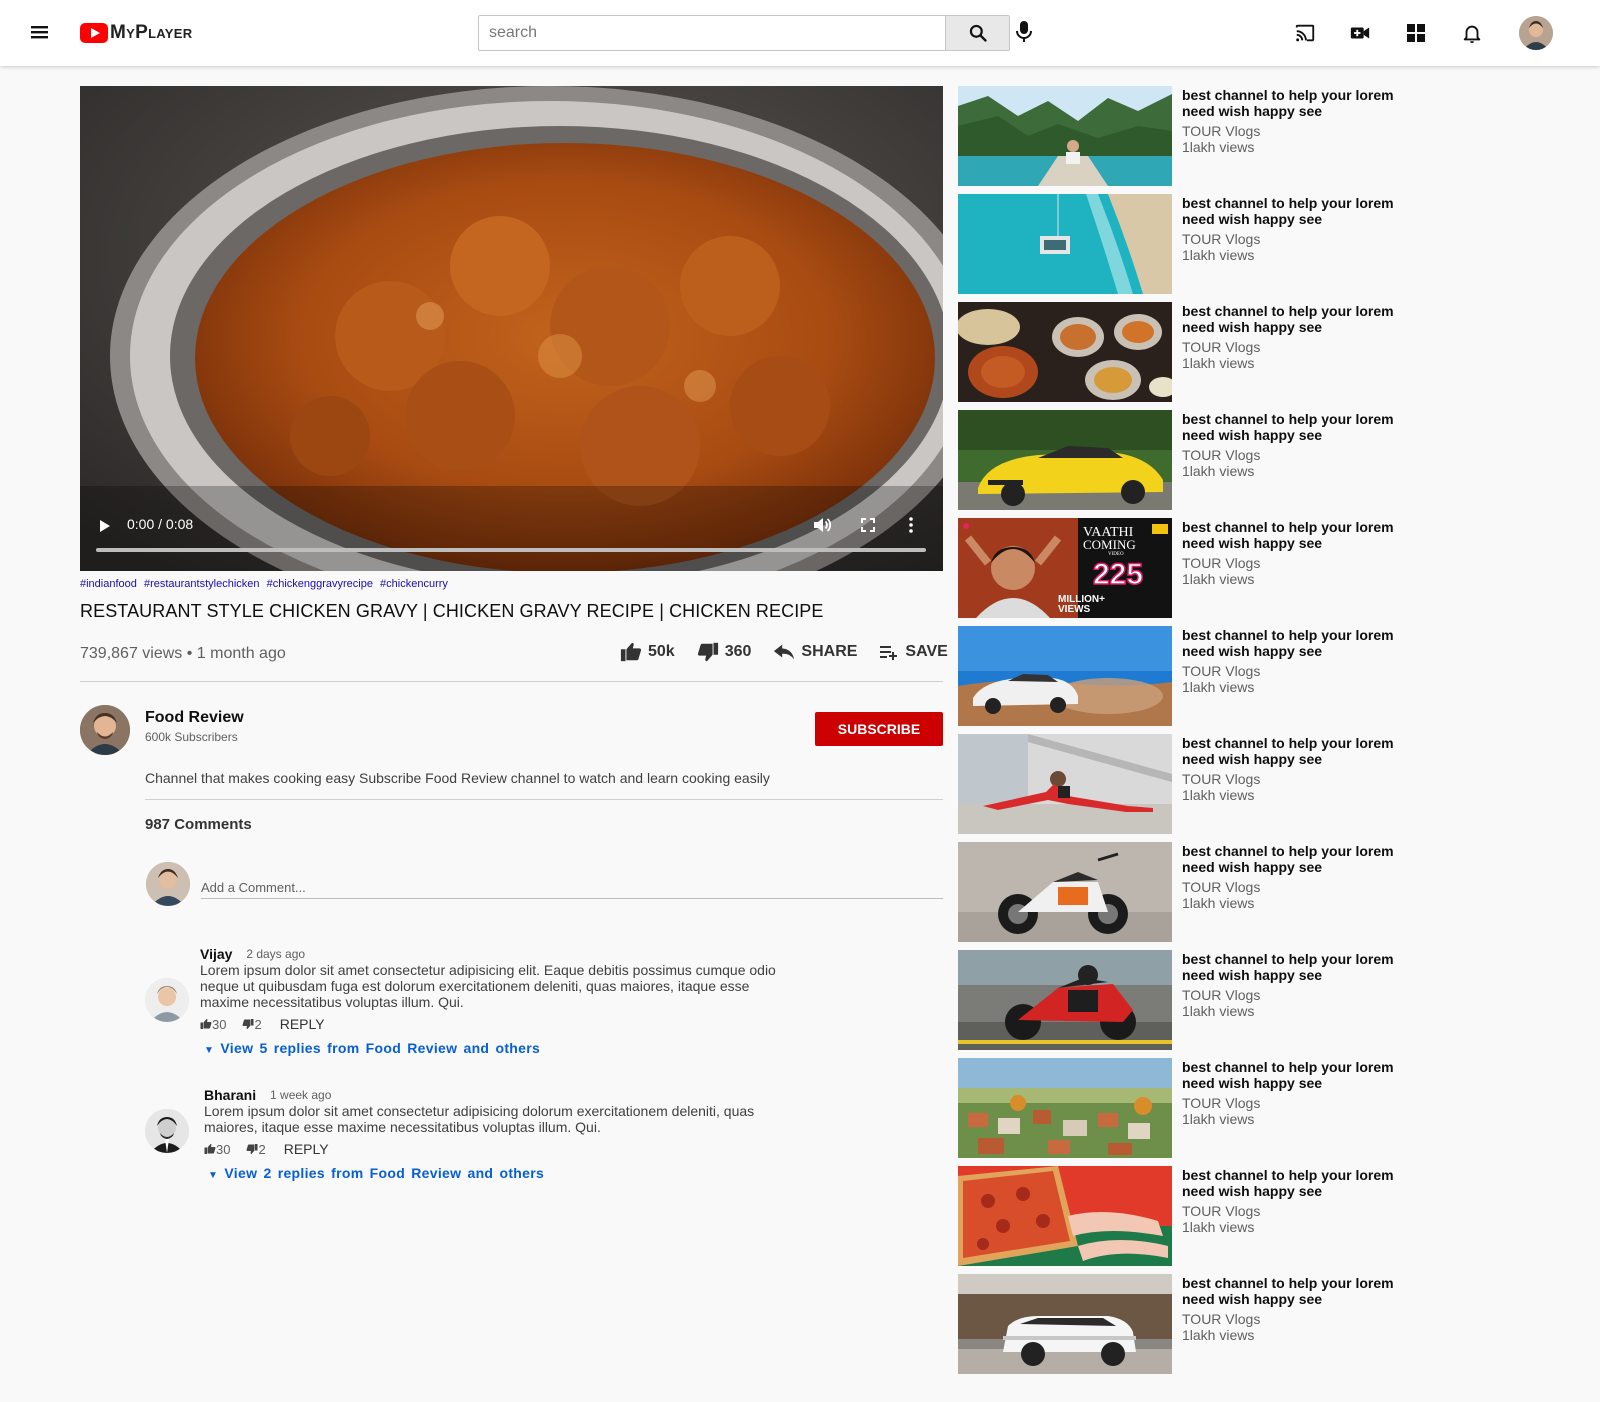 The image size is (1600, 1402). What do you see at coordinates (252, 954) in the screenshot?
I see `comment-author: Vijay 2 days ago` at bounding box center [252, 954].